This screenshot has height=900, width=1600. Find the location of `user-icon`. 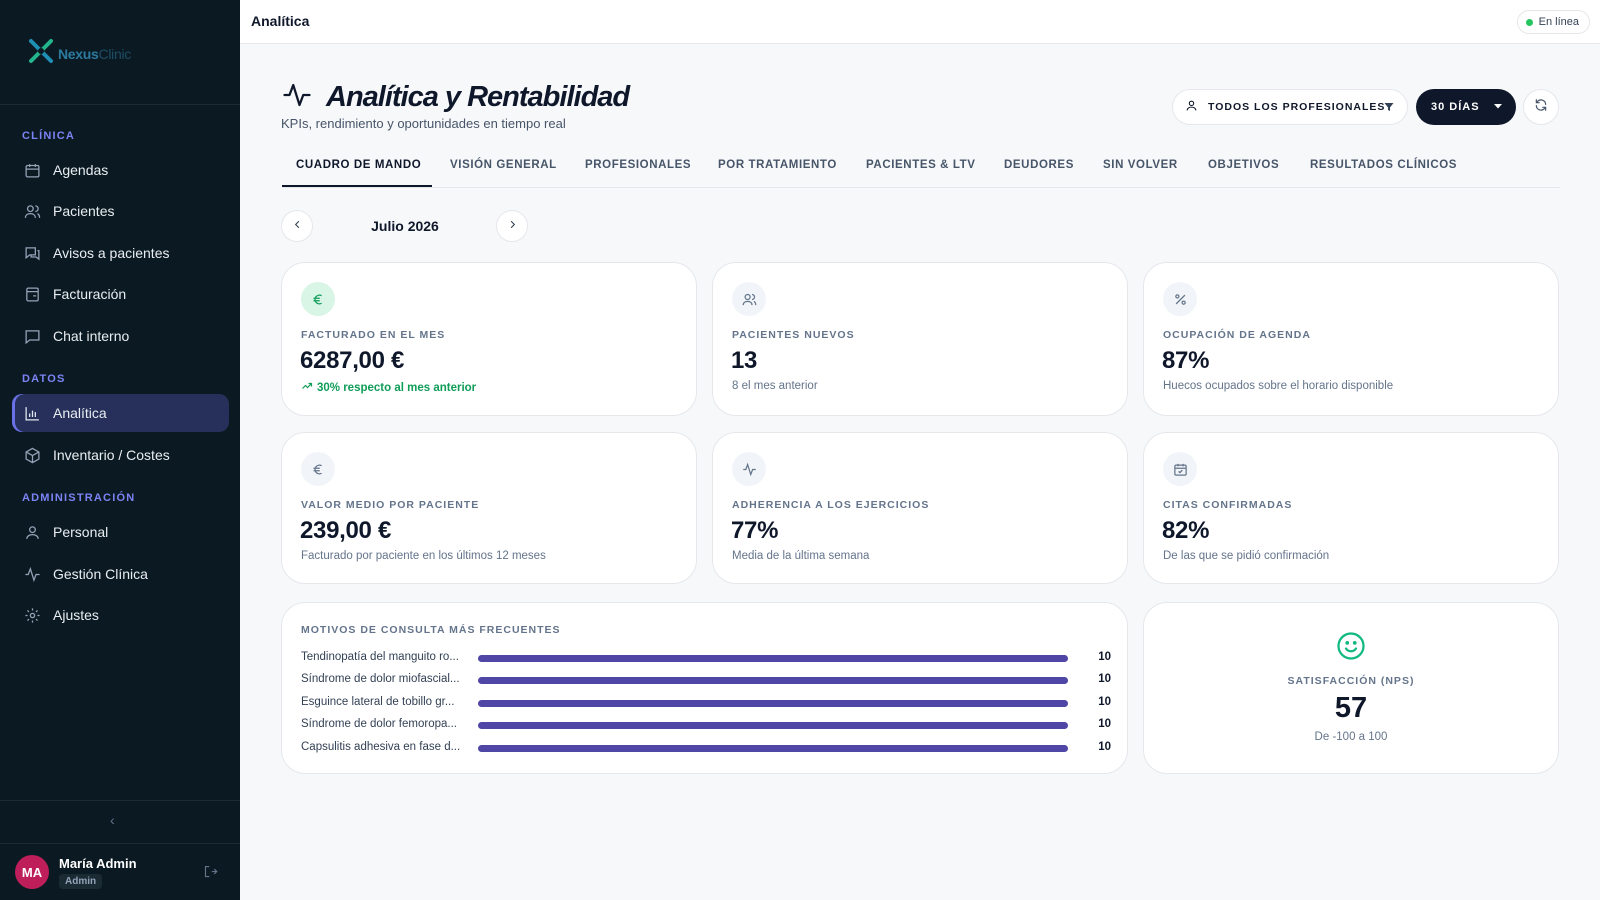

user-icon is located at coordinates (32, 532).